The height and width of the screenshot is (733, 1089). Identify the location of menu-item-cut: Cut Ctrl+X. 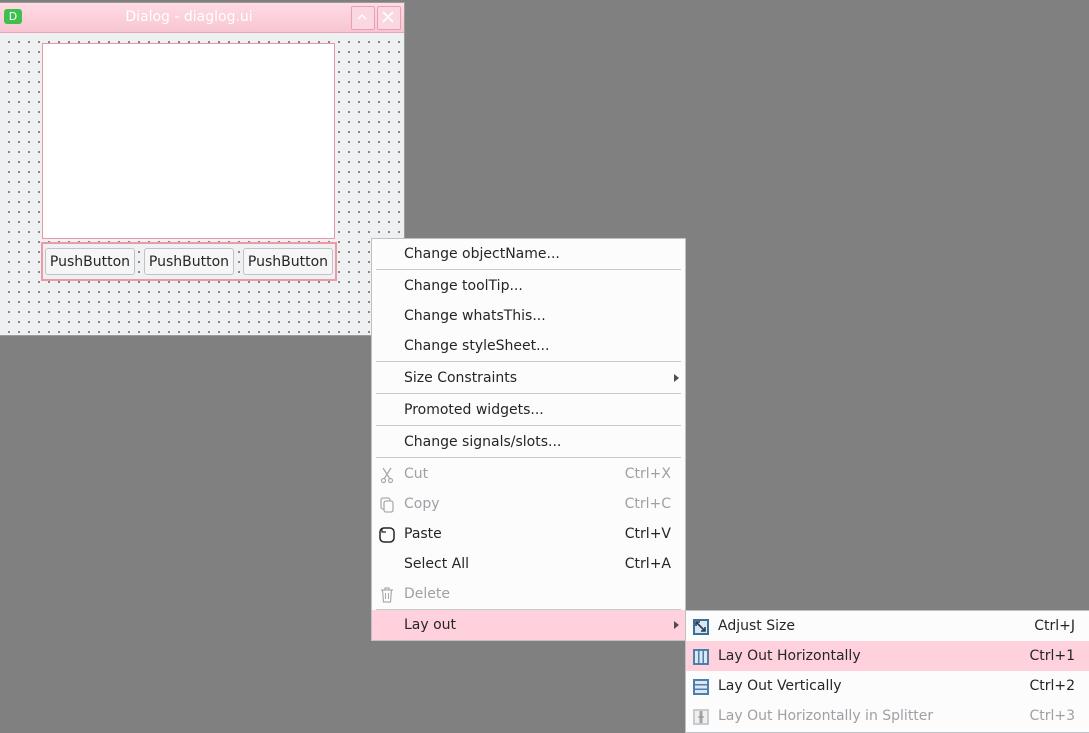
(528, 474).